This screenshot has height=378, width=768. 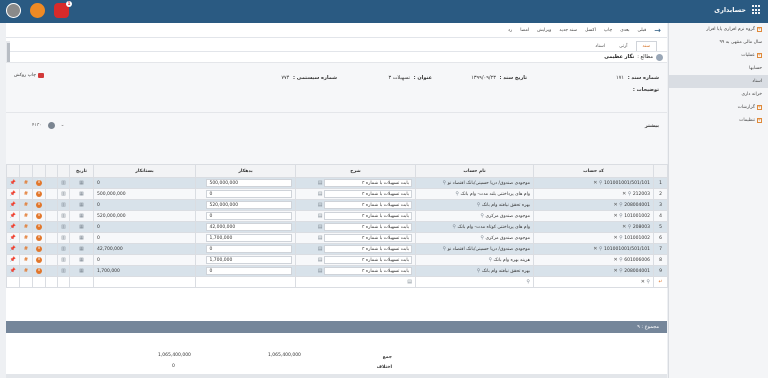 I want to click on tab: سند, so click(x=646, y=46).